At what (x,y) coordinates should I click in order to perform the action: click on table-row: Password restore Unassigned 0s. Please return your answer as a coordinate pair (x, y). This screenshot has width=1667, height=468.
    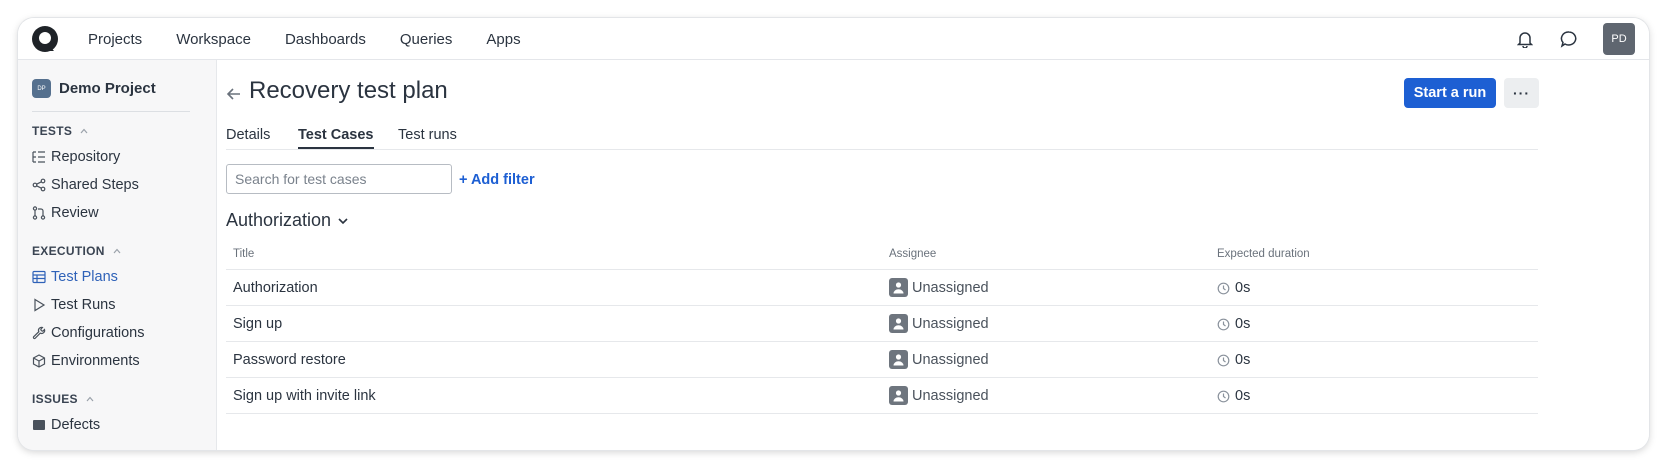
    Looking at the image, I should click on (882, 360).